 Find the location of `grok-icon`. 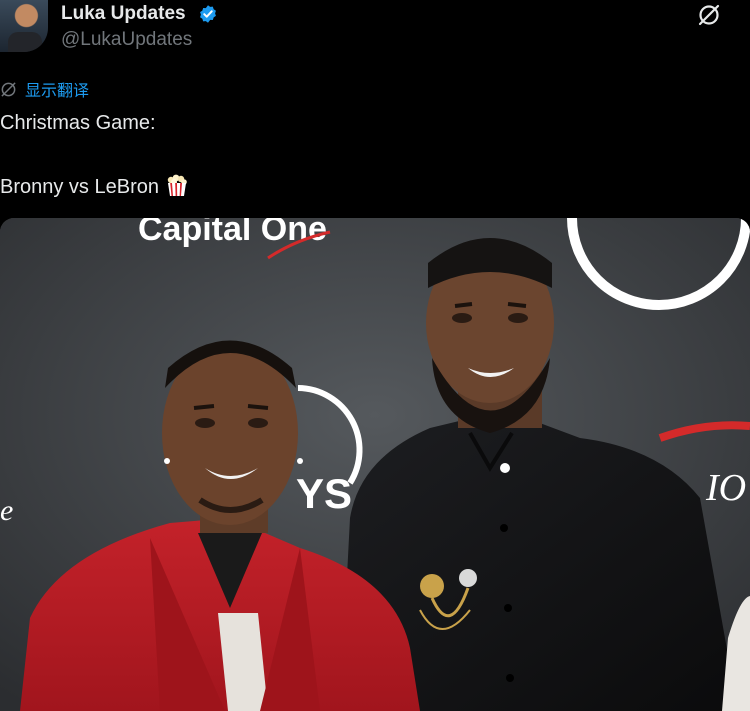

grok-icon is located at coordinates (709, 15).